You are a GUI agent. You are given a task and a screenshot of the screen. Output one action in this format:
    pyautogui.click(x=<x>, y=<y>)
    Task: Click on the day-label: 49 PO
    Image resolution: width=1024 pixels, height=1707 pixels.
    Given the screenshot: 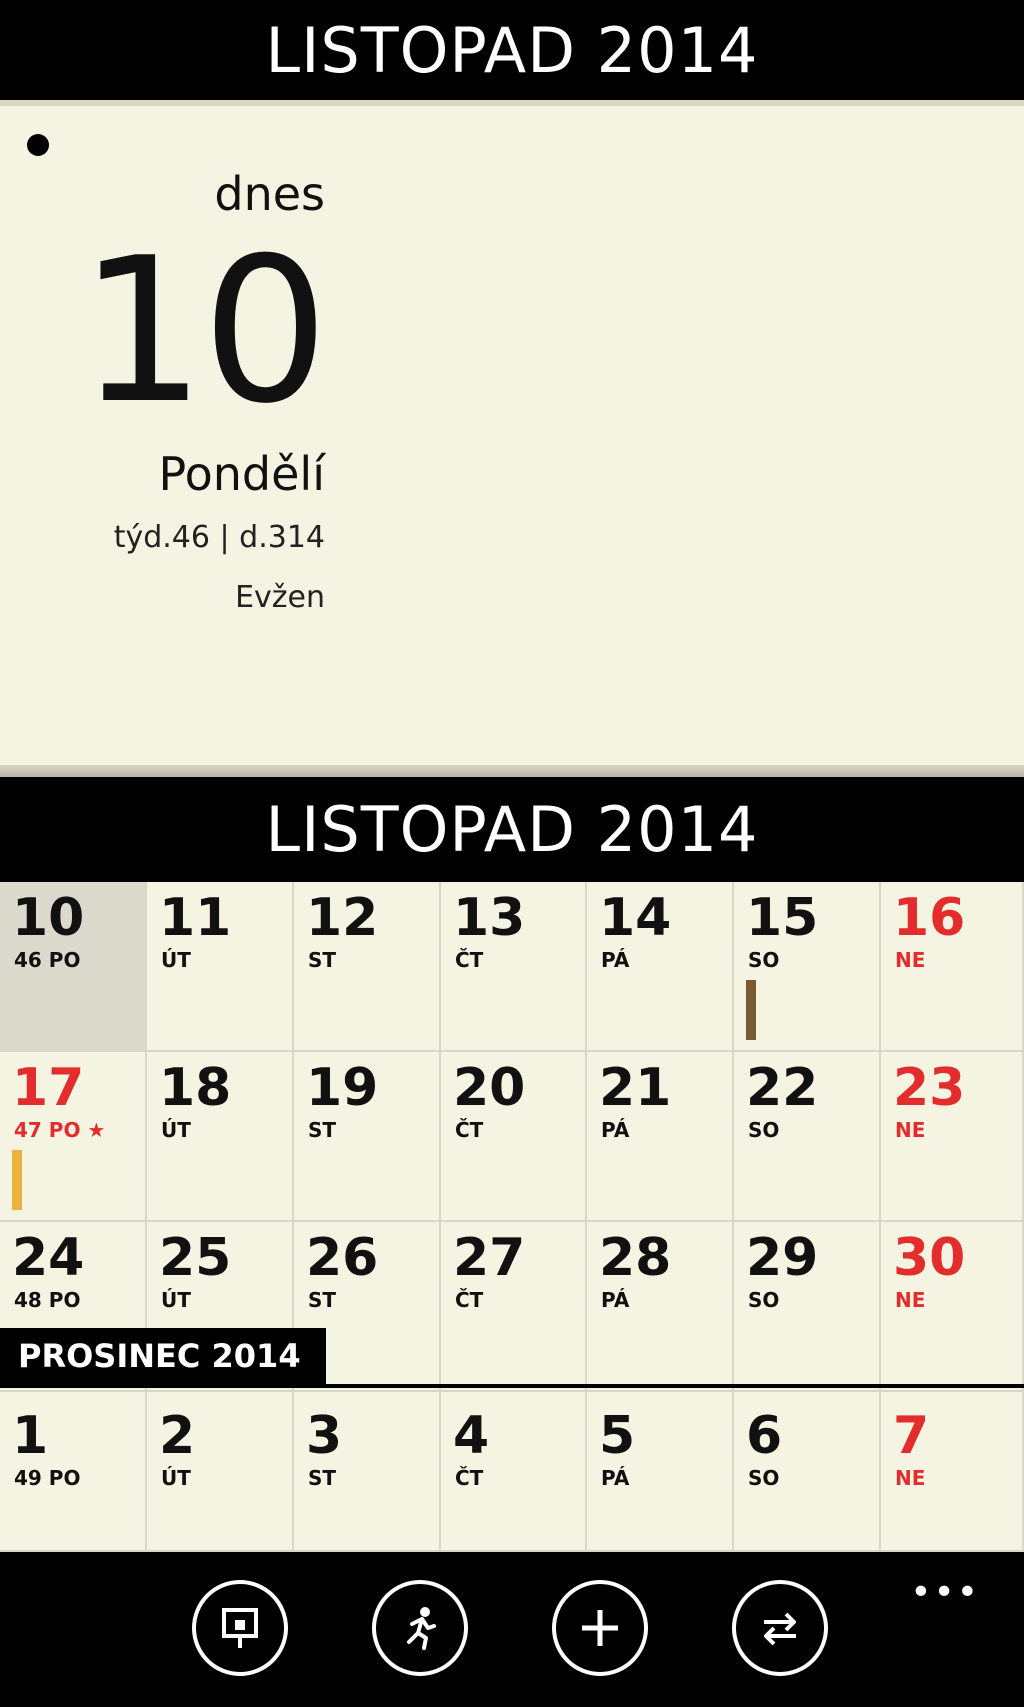 What is the action you would take?
    pyautogui.click(x=47, y=1478)
    